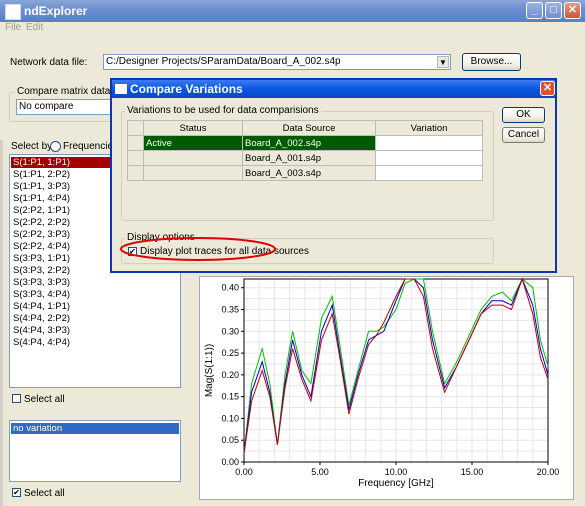 The image size is (585, 506). I want to click on y-tick-label: 0.20, so click(230, 375).